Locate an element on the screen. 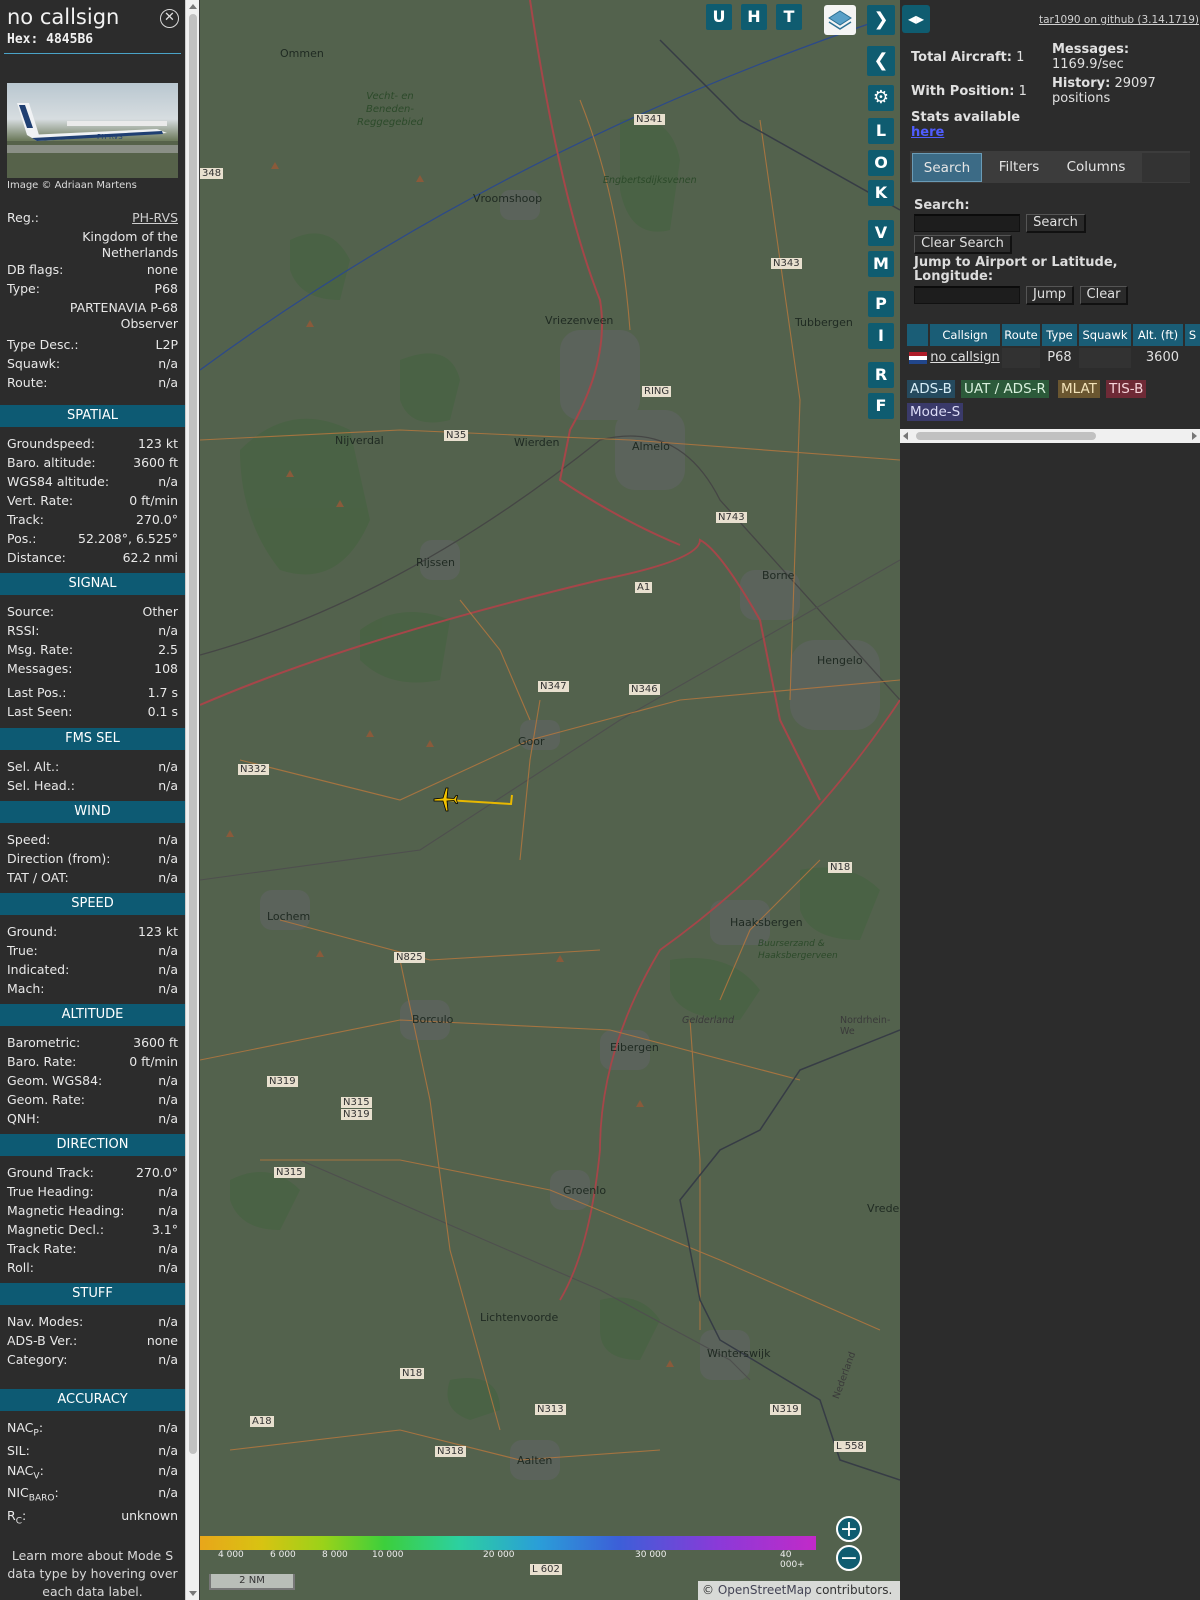 This screenshot has height=1600, width=1200. col-squawk: Squawk is located at coordinates (1105, 335).